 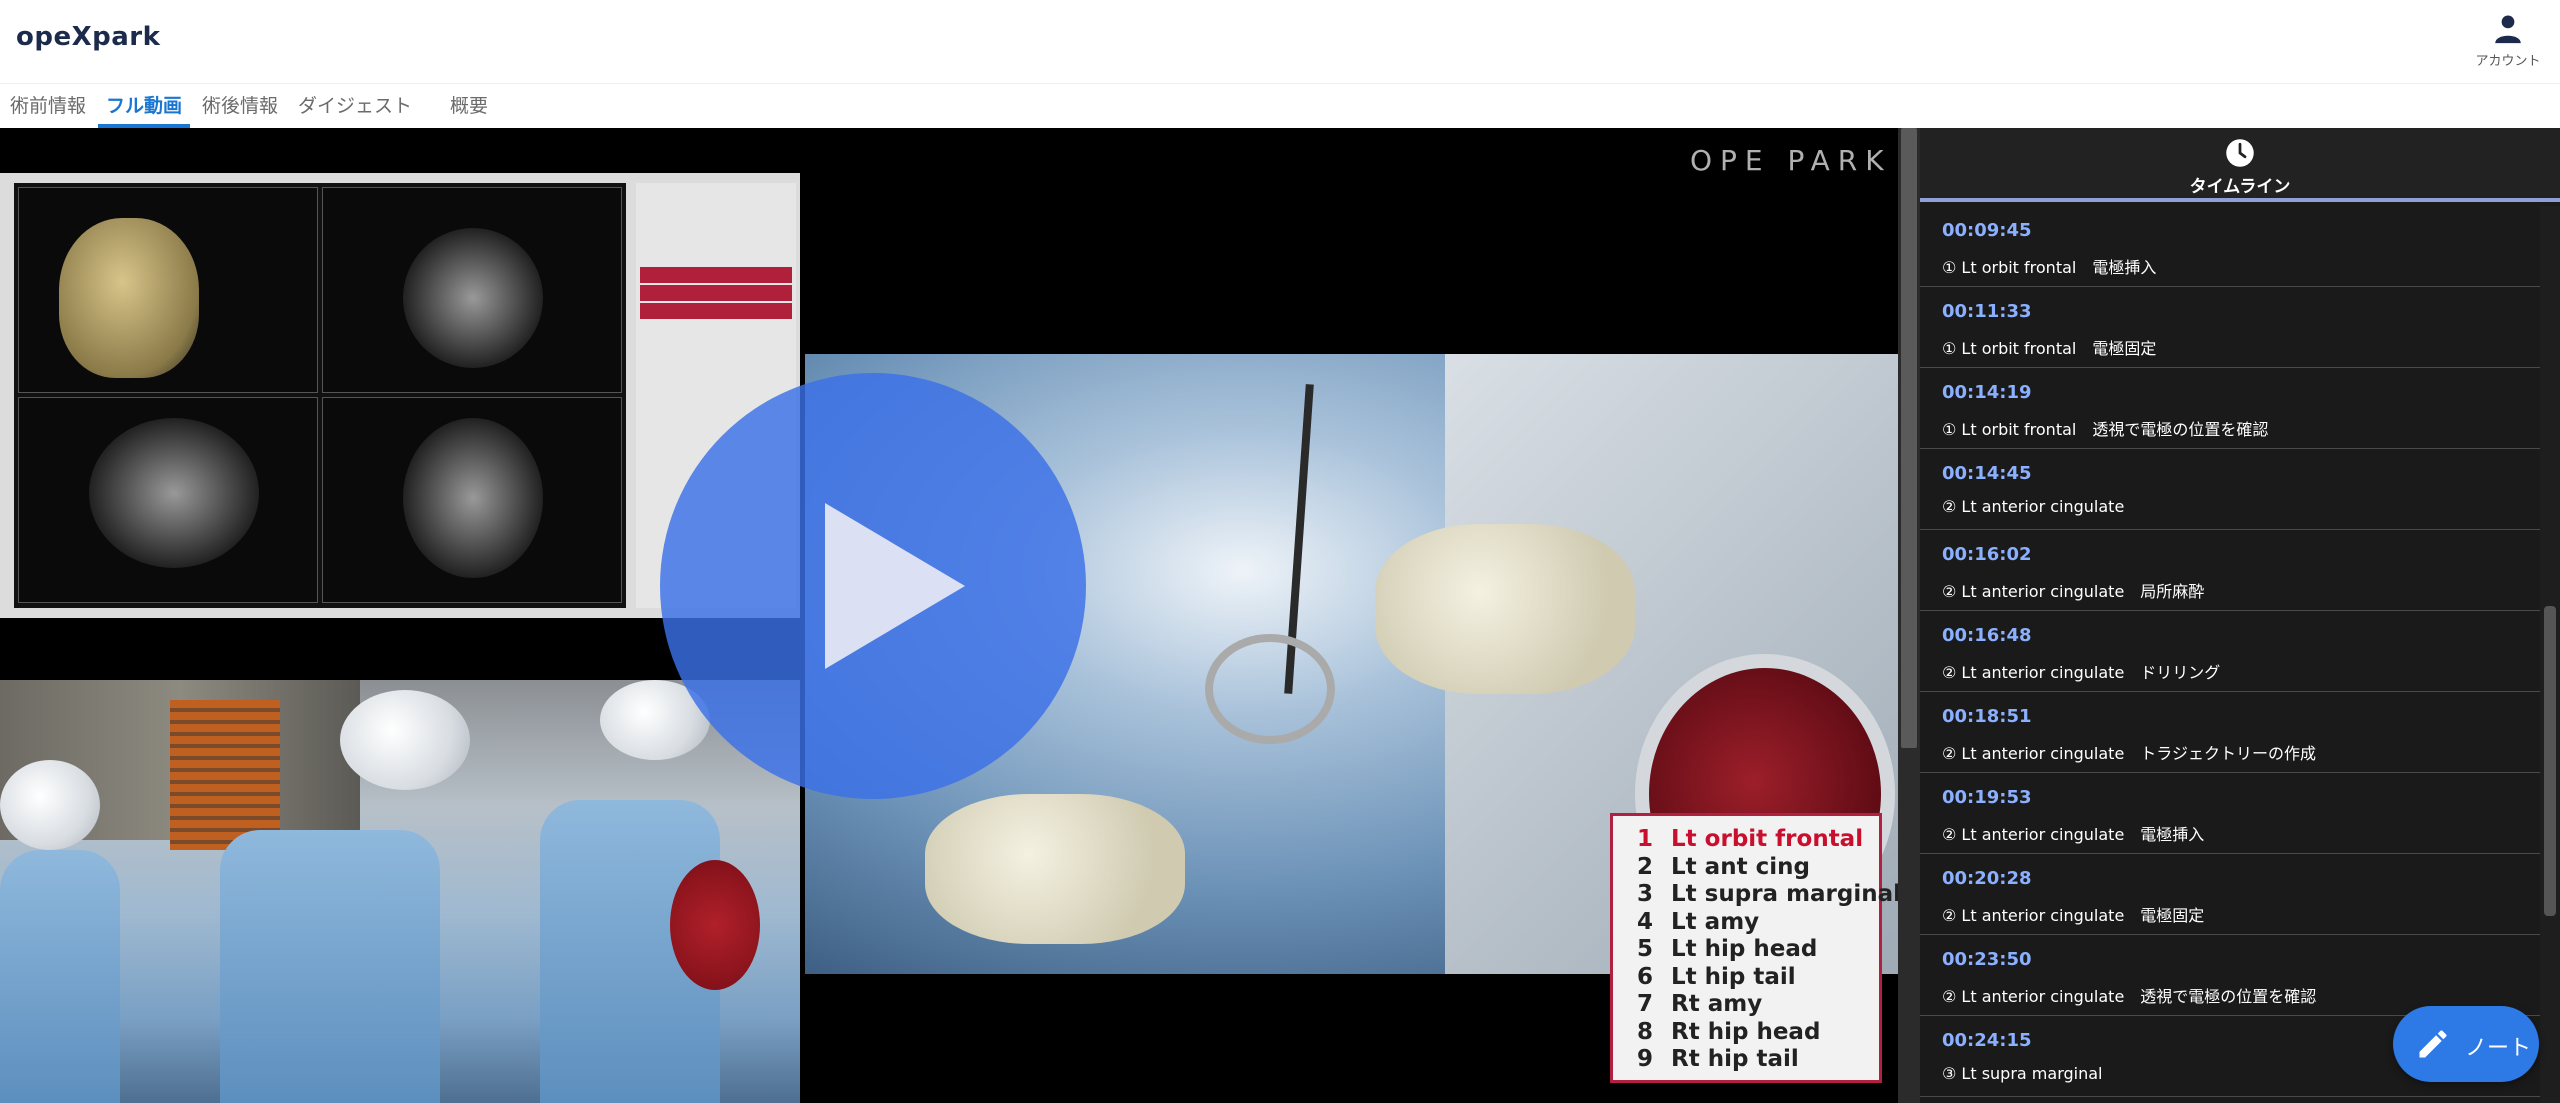 I want to click on timeline-time: 00:09:45, so click(x=1987, y=230).